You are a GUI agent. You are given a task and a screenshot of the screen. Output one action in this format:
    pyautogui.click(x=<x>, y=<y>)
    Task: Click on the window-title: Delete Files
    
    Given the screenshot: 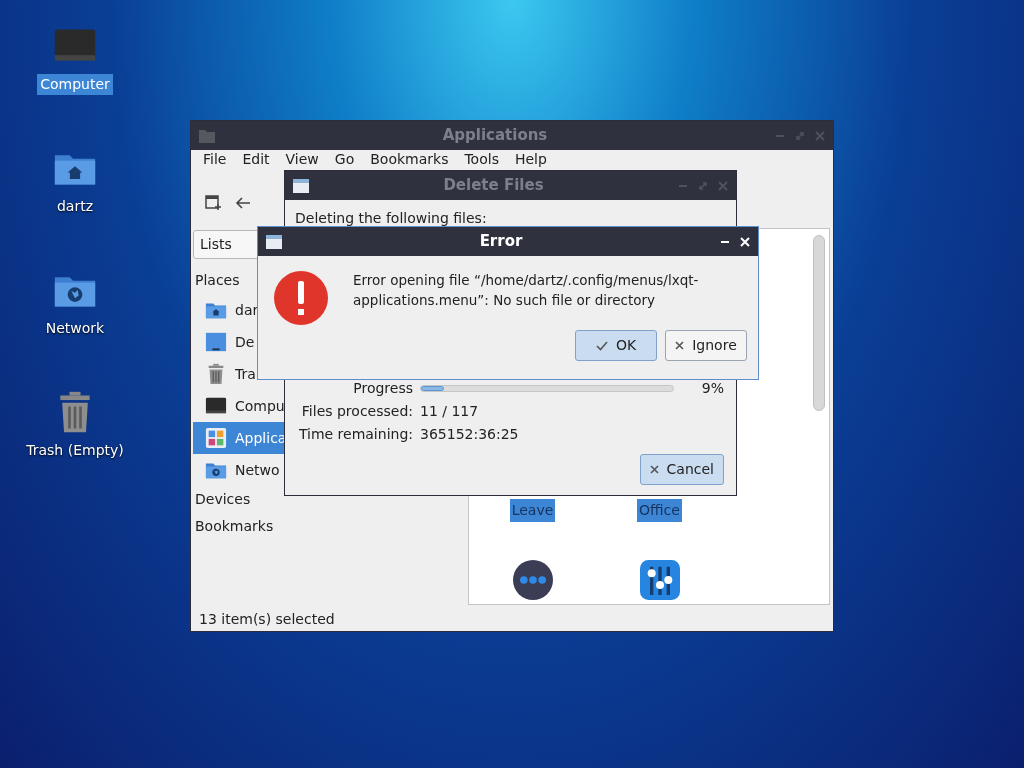 What is the action you would take?
    pyautogui.click(x=493, y=186)
    